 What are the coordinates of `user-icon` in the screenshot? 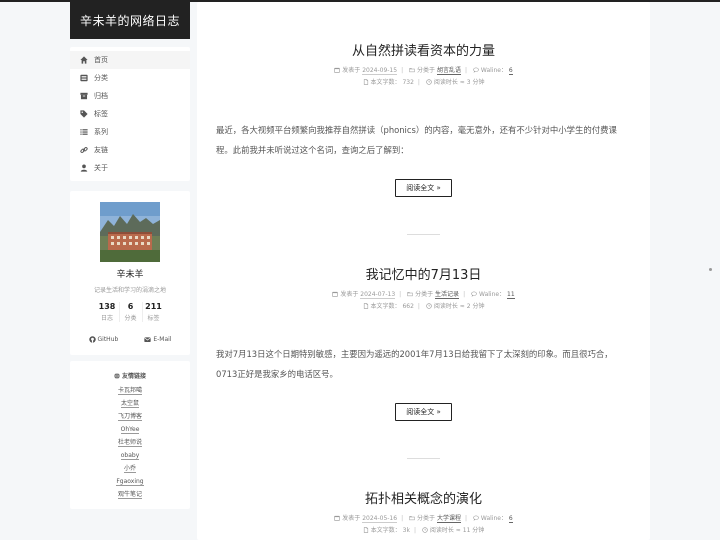 It's located at (84, 168).